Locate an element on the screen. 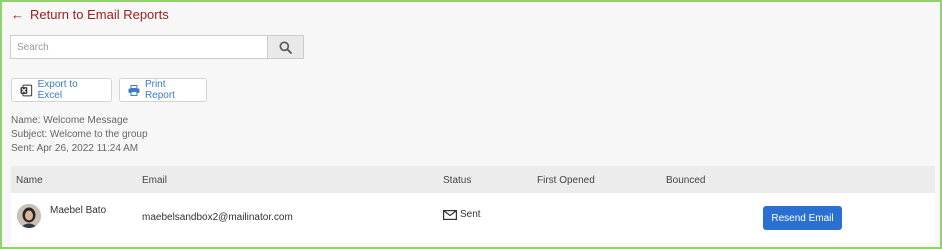  status-badge: Sent is located at coordinates (462, 214).